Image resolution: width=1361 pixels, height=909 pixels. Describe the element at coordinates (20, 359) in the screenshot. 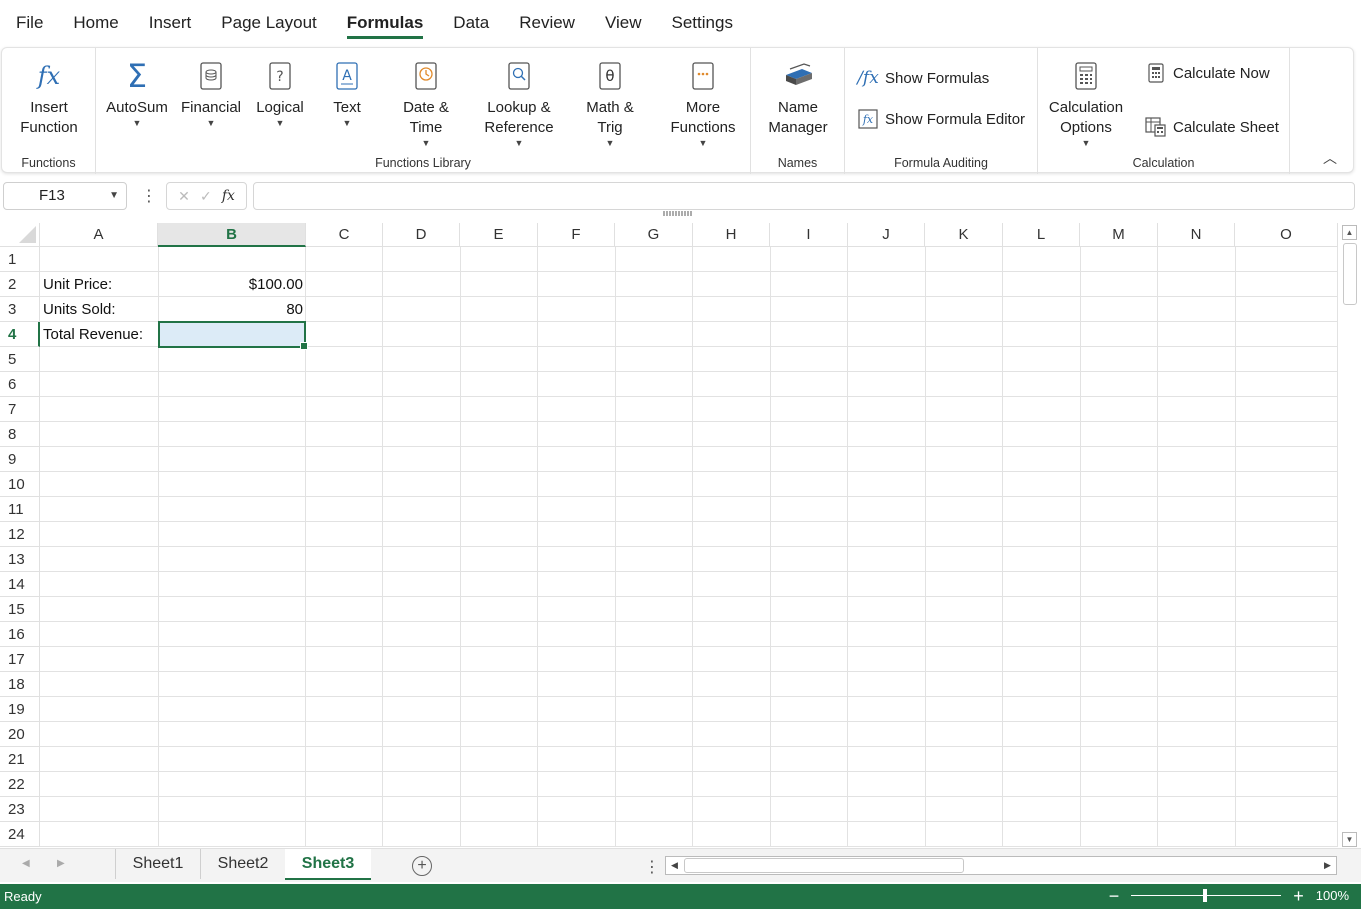

I see `row-header-5: 5` at that location.